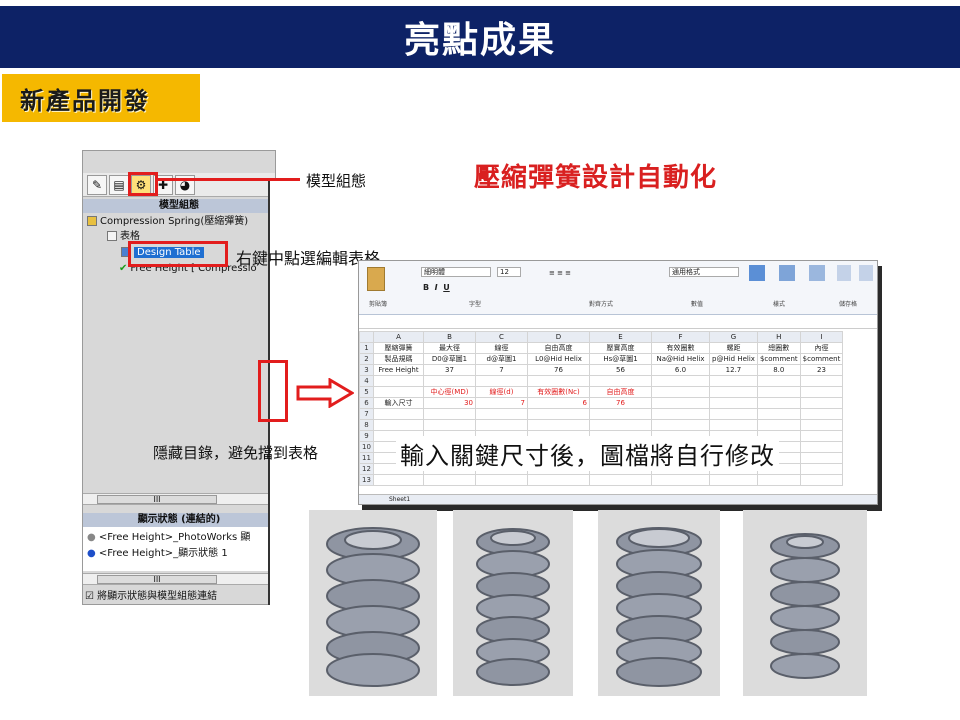  I want to click on column-header: C, so click(501, 337).